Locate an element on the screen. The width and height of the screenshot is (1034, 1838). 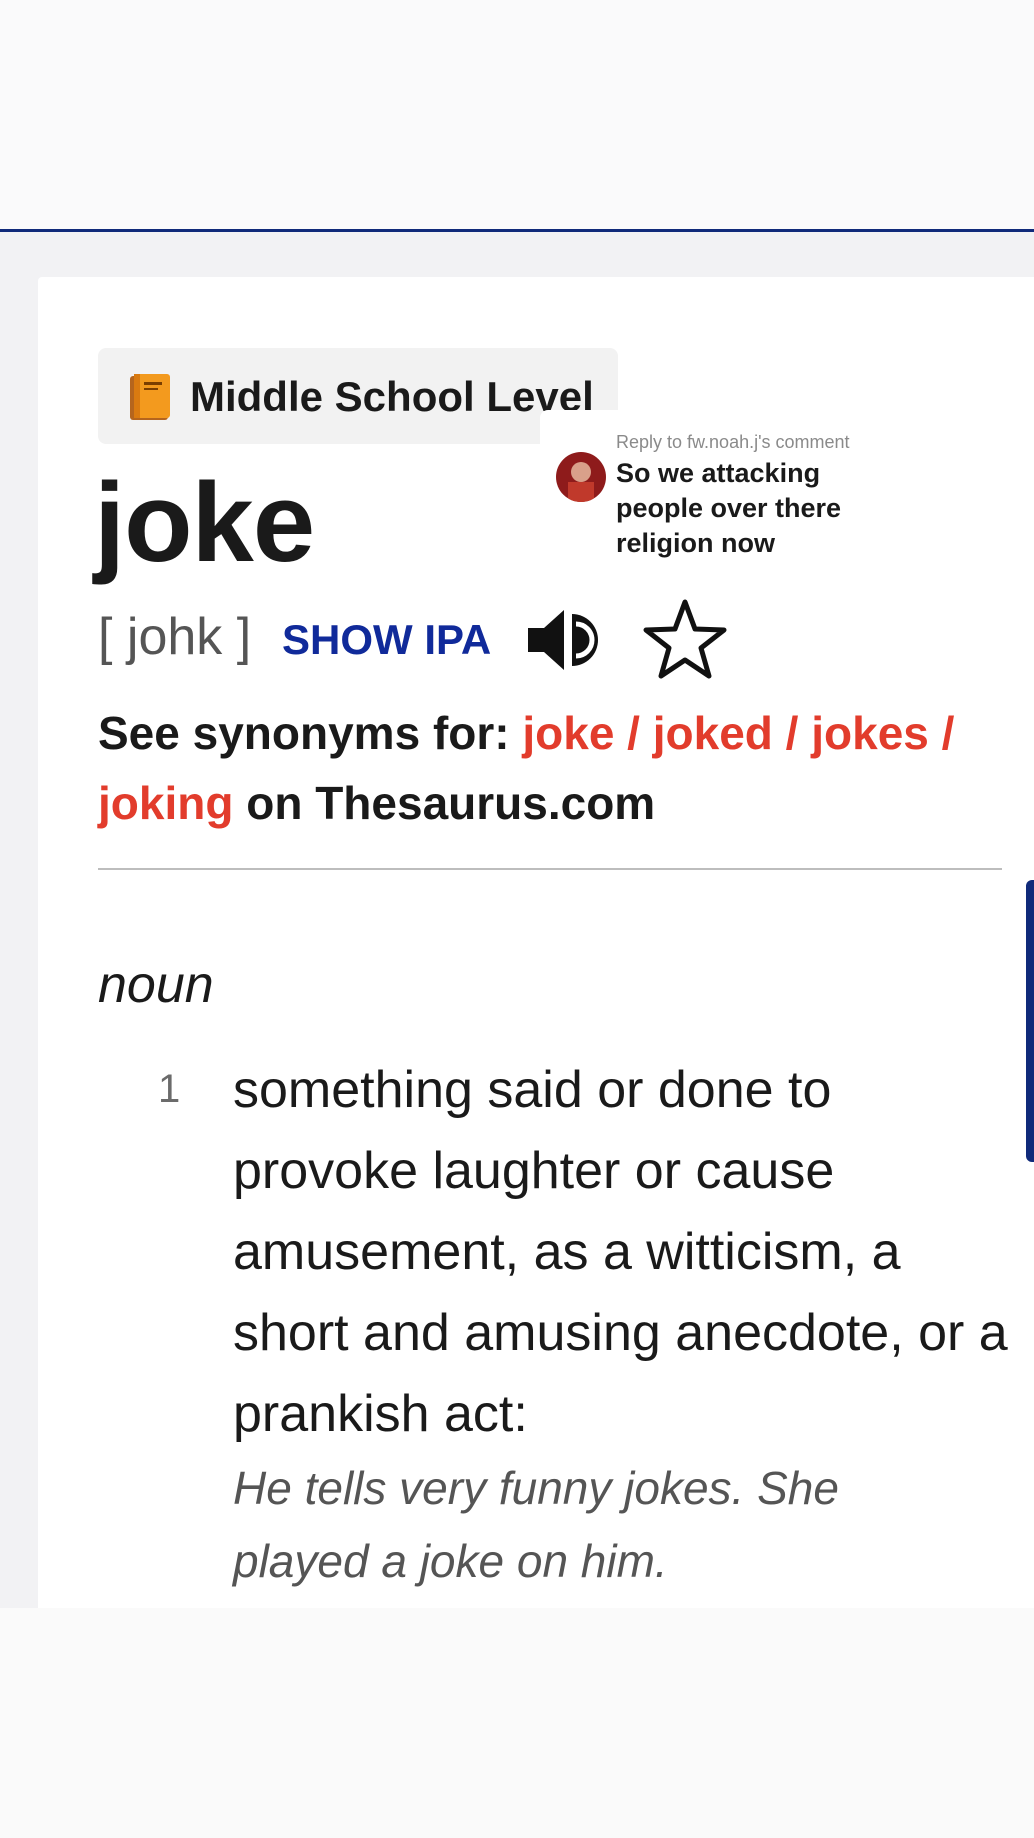
synonym-link-joke: joke is located at coordinates (568, 733).